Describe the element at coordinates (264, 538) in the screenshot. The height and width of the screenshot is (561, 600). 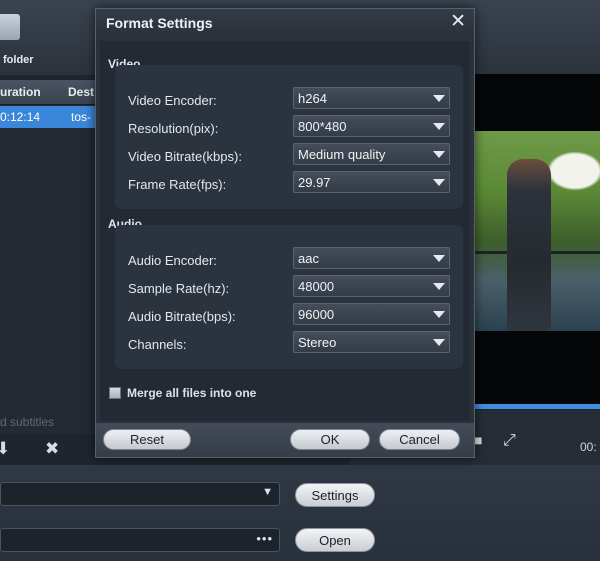
I see `browse-icon: •••` at that location.